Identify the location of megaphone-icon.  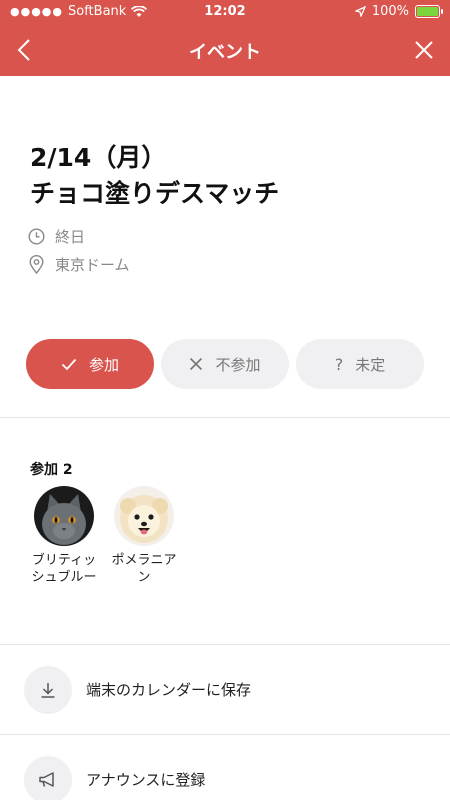
(46, 779).